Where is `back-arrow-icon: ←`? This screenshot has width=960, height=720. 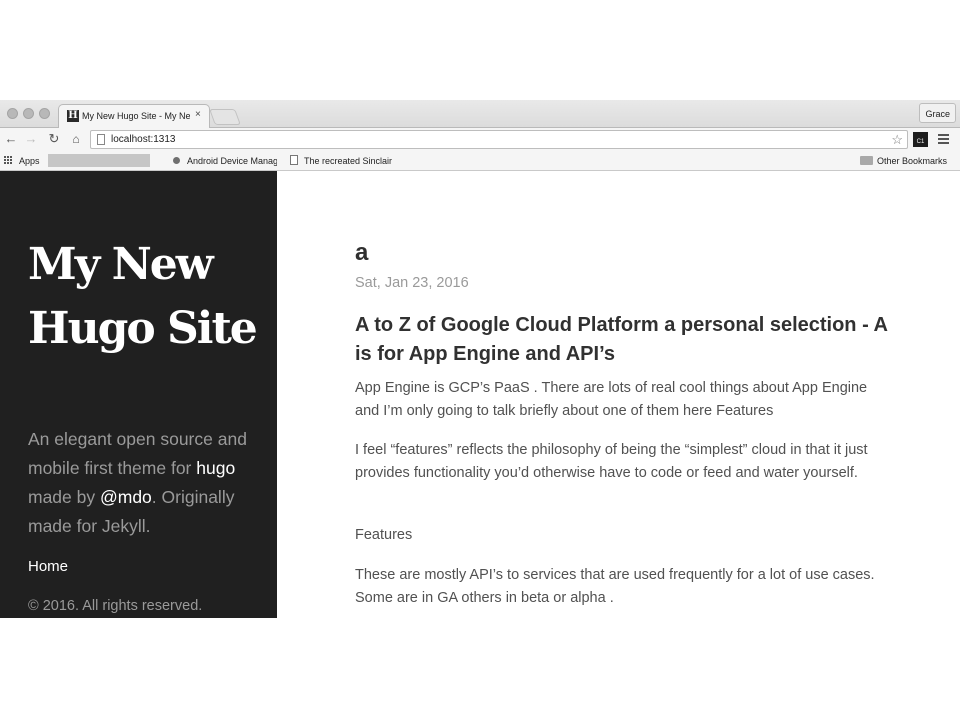 back-arrow-icon: ← is located at coordinates (11, 139).